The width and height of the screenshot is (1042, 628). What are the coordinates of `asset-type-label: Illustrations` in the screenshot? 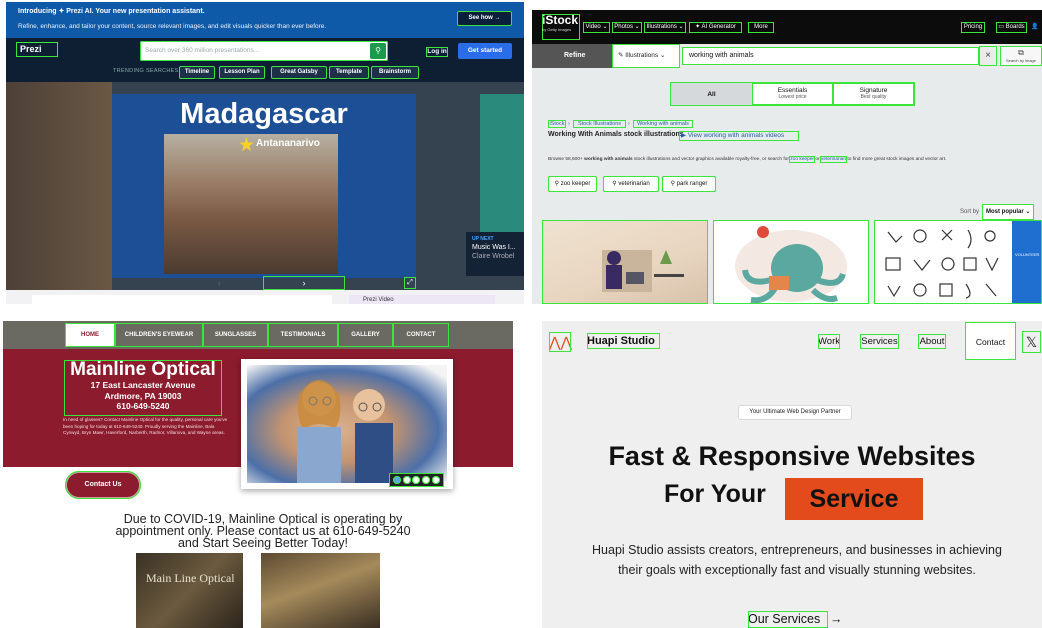 It's located at (642, 55).